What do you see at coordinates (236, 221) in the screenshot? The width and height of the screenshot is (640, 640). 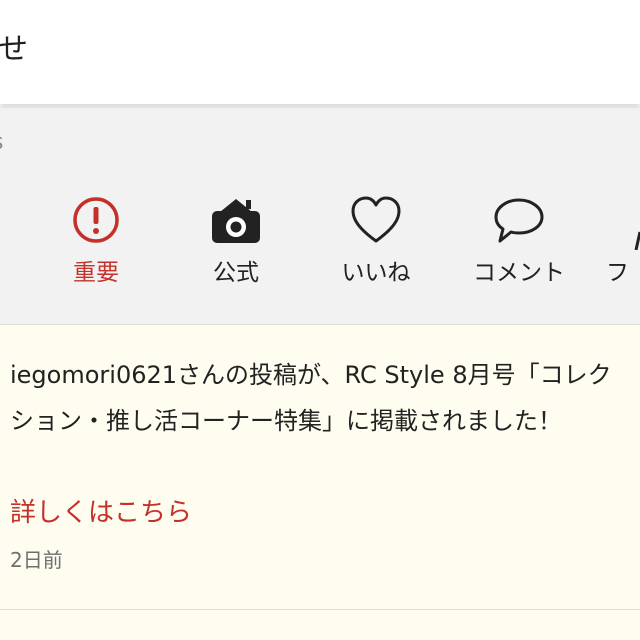 I see `camera-house-icon` at bounding box center [236, 221].